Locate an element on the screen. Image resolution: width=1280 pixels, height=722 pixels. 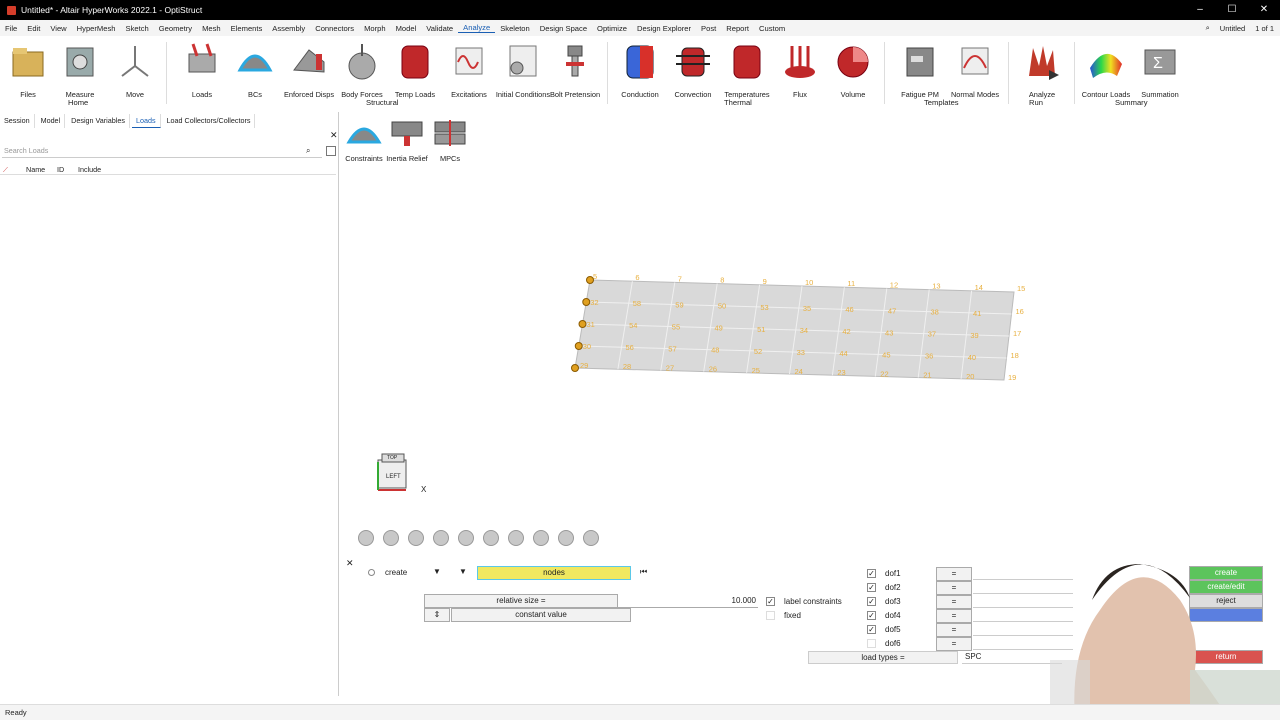
status-bar: Ready is located at coordinates (640, 712).